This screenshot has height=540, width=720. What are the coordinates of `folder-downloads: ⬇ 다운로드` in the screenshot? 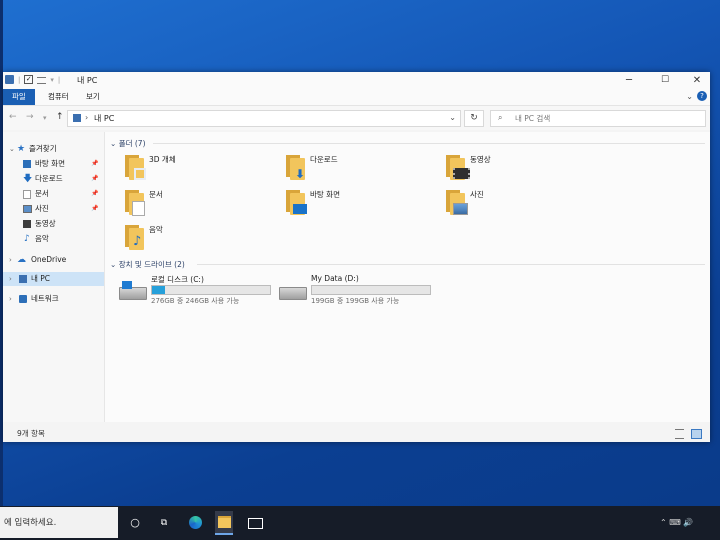 It's located at (357, 169).